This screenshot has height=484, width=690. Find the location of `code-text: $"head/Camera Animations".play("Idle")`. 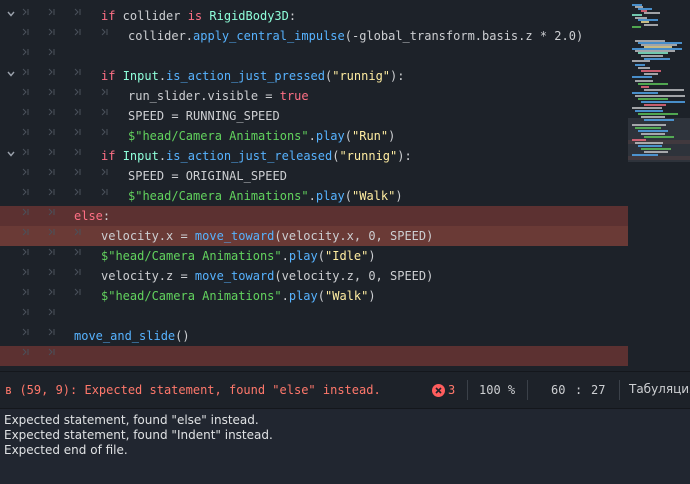

code-text: $"head/Camera Animations".play("Idle") is located at coordinates (238, 256).